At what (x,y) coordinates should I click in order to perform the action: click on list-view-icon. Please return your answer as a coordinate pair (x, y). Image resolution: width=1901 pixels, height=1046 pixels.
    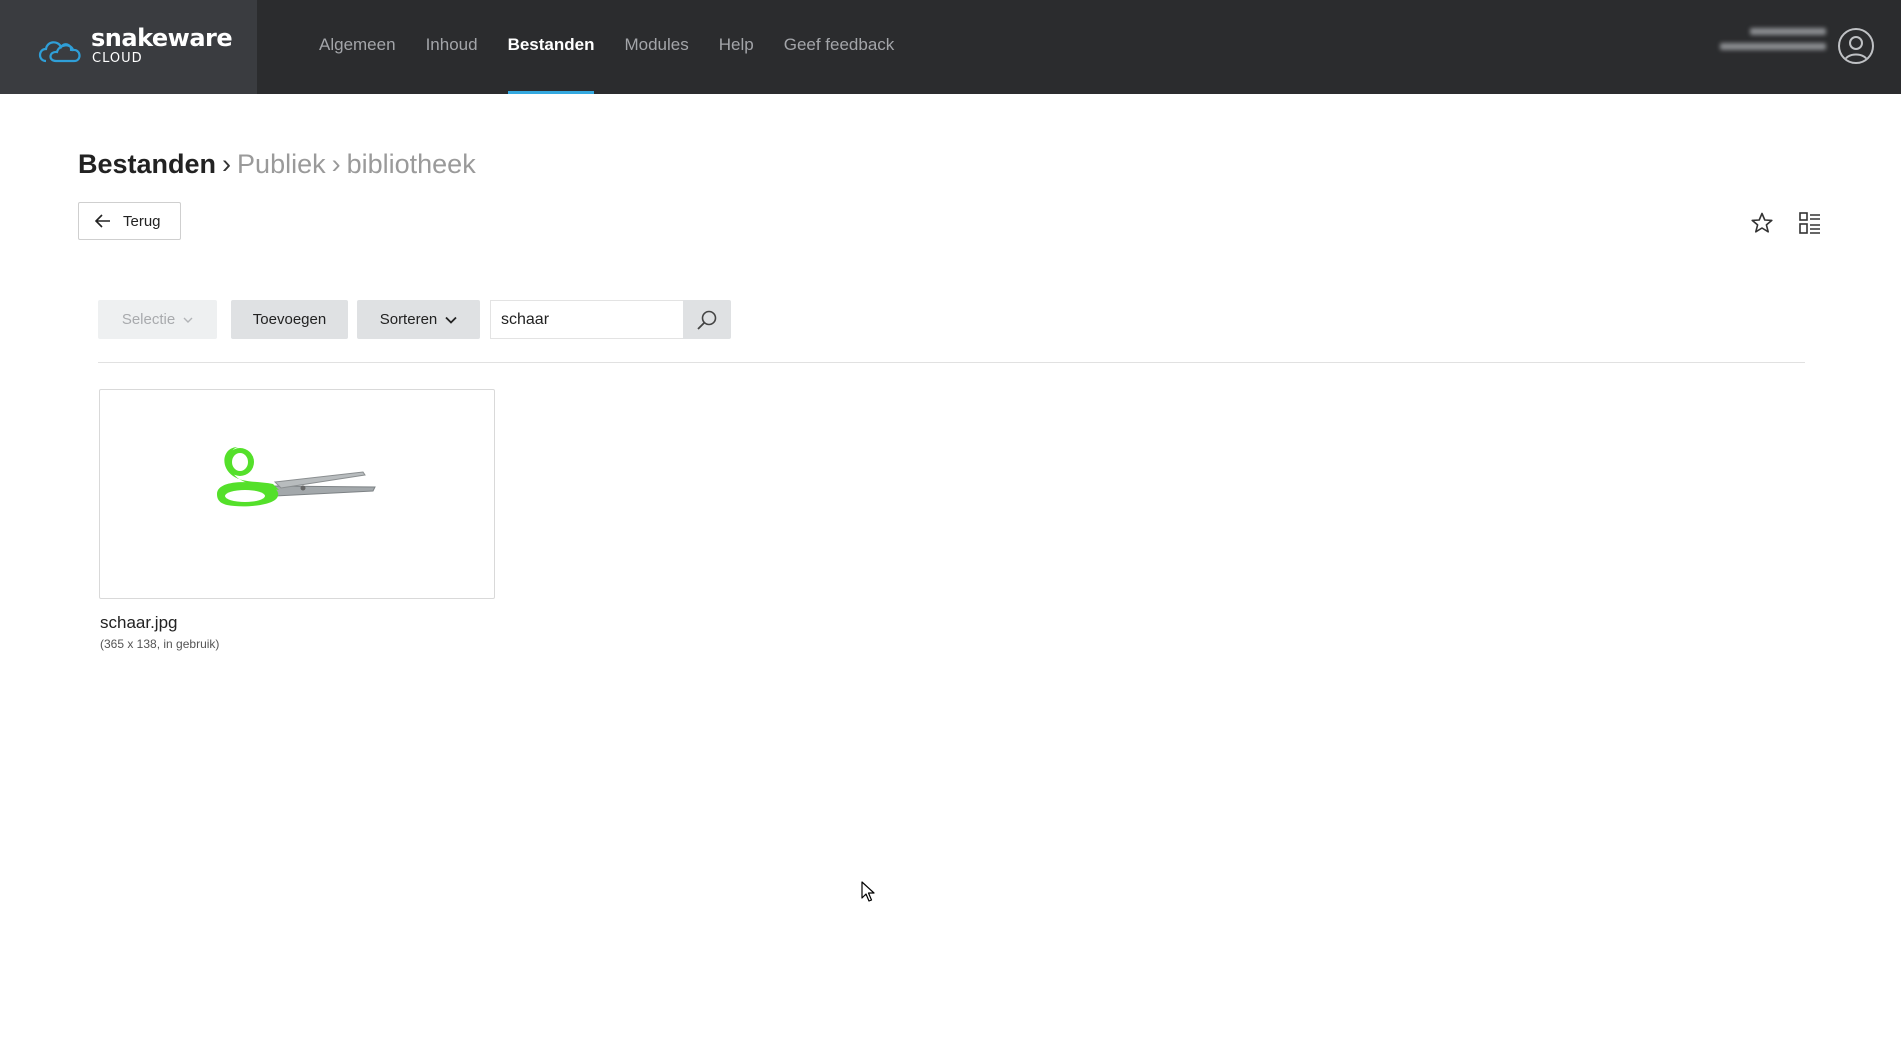
    Looking at the image, I should click on (1810, 223).